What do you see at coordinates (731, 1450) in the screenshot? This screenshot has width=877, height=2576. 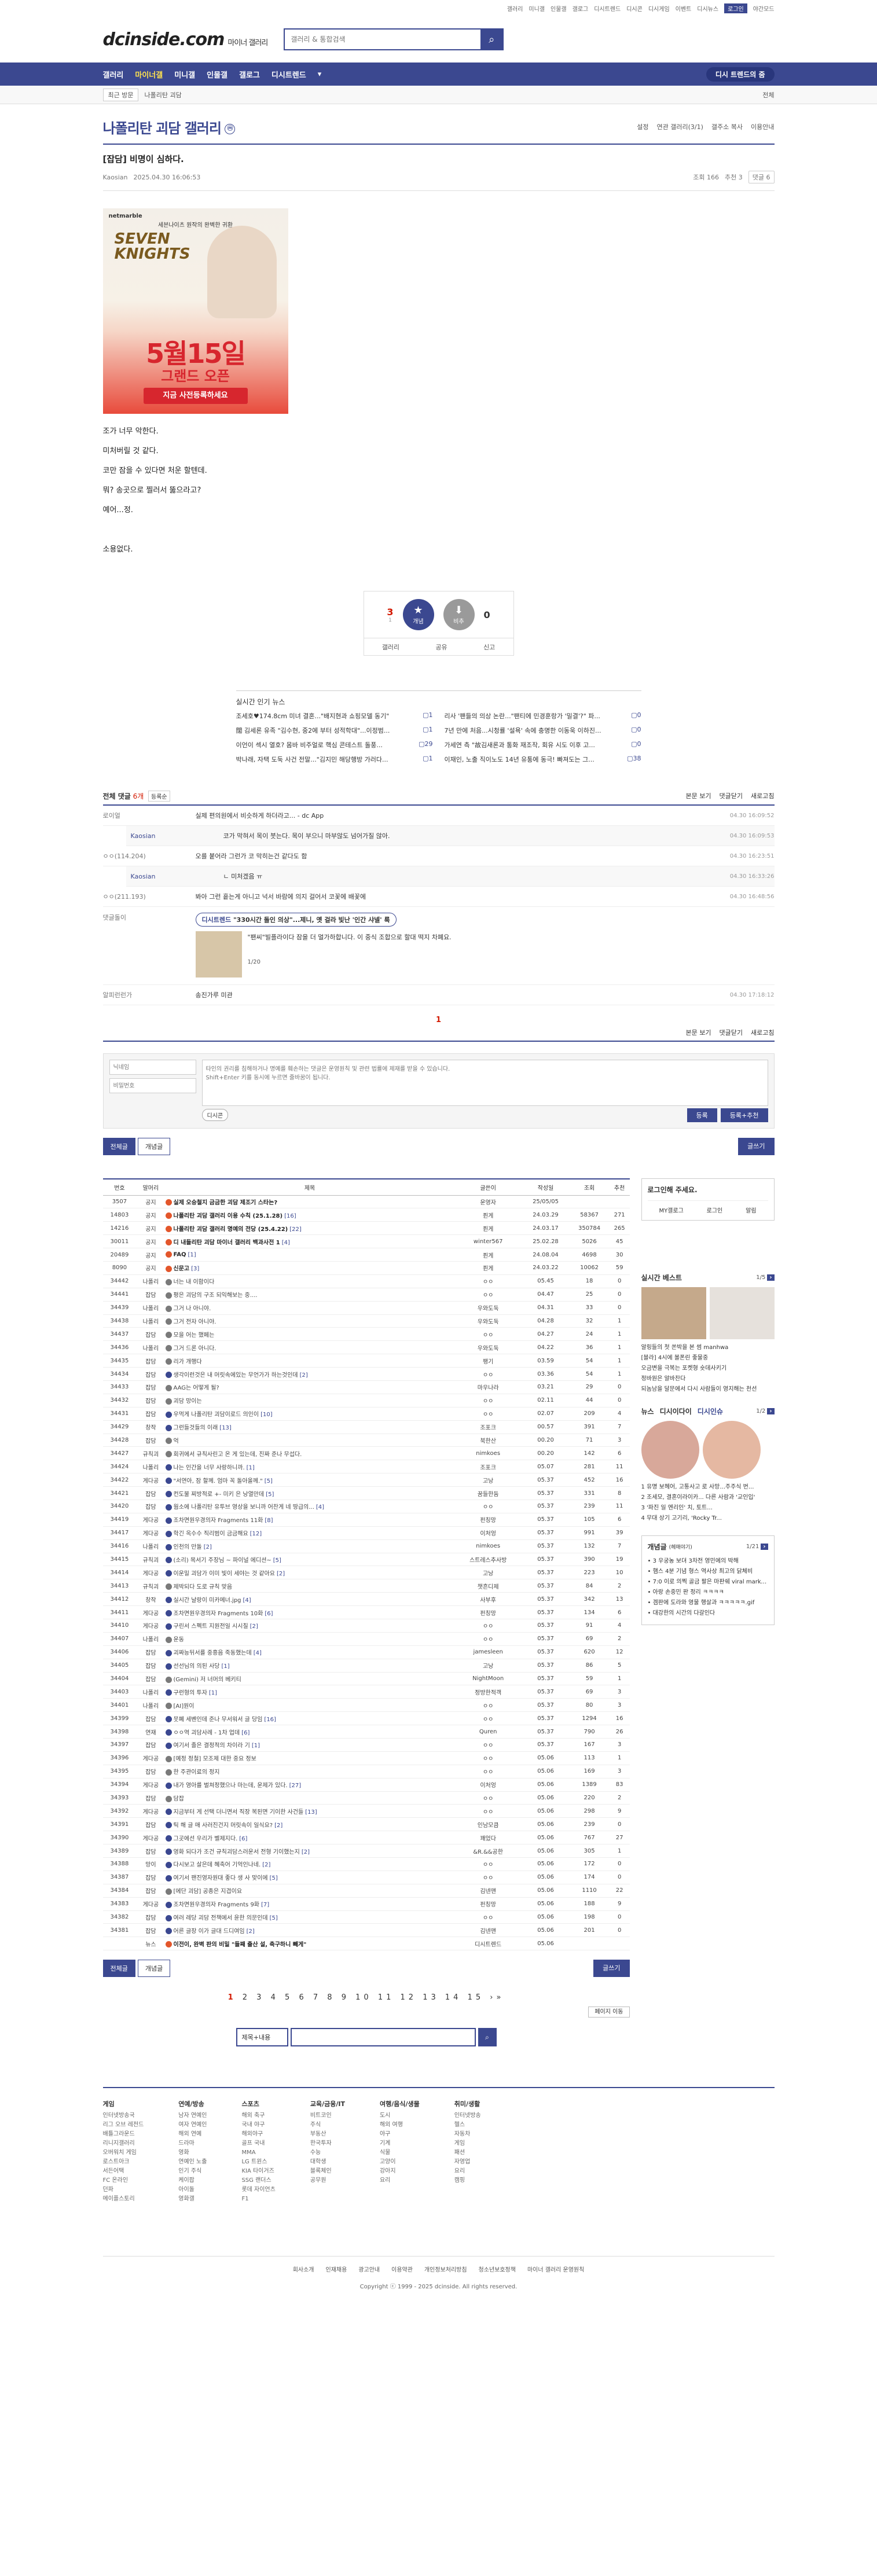 I see `news-thumb` at bounding box center [731, 1450].